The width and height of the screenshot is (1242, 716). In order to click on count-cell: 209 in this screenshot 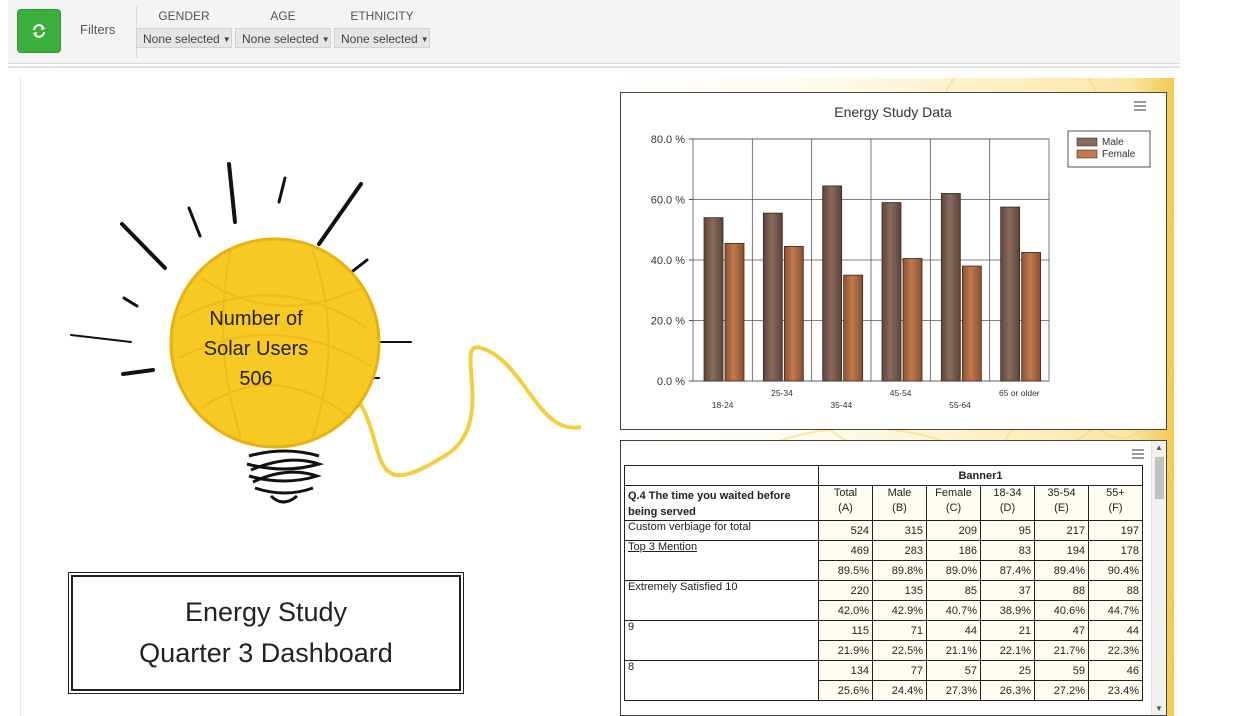, I will do `click(953, 530)`.